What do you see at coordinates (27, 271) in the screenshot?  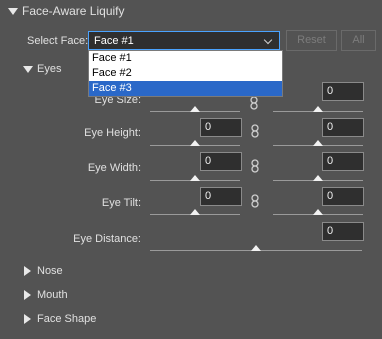 I see `nose-expand-arrow-icon` at bounding box center [27, 271].